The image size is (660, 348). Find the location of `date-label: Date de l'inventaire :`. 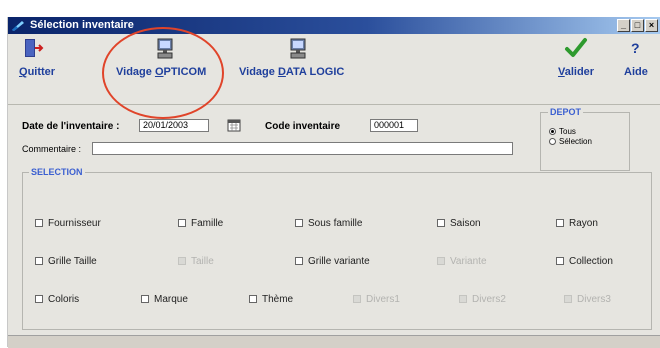

date-label: Date de l'inventaire : is located at coordinates (71, 126).